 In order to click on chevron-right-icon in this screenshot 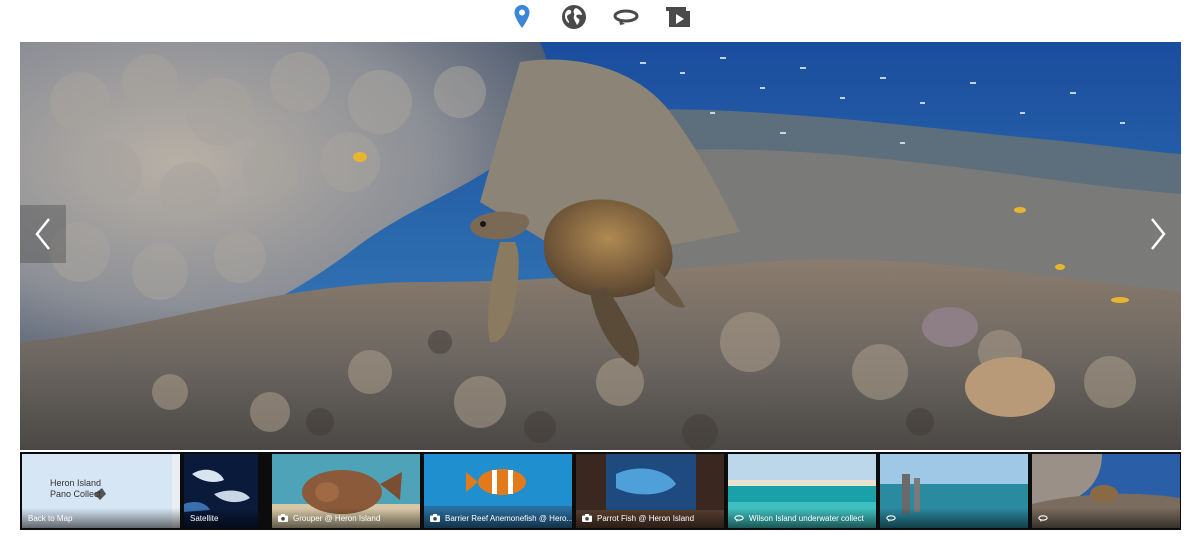, I will do `click(1158, 234)`.